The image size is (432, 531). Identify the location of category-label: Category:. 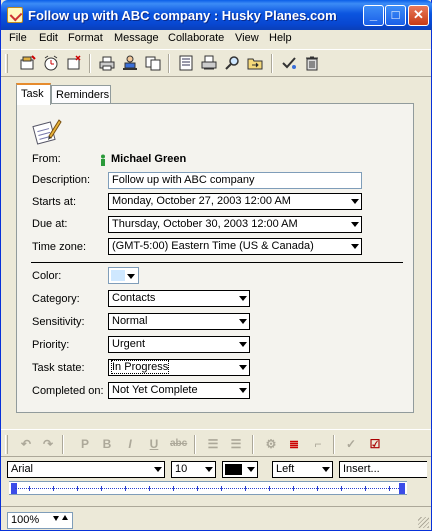
(56, 299).